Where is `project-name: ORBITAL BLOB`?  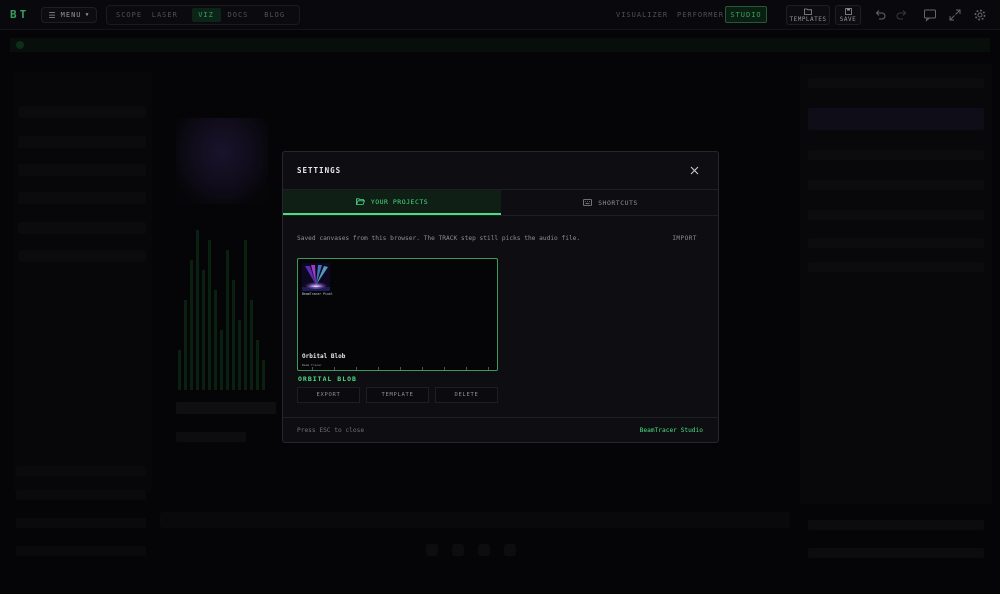
project-name: ORBITAL BLOB is located at coordinates (327, 379).